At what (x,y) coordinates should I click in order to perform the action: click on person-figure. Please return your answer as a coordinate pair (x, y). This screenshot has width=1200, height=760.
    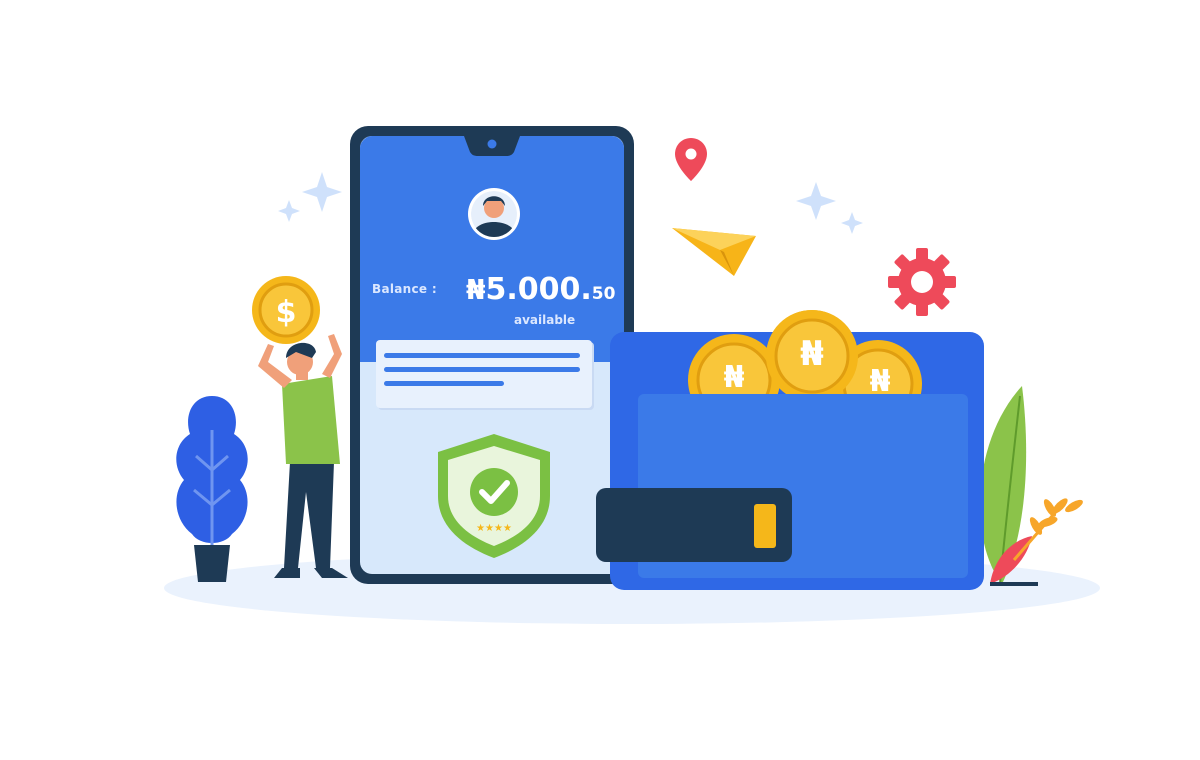
    Looking at the image, I should click on (303, 456).